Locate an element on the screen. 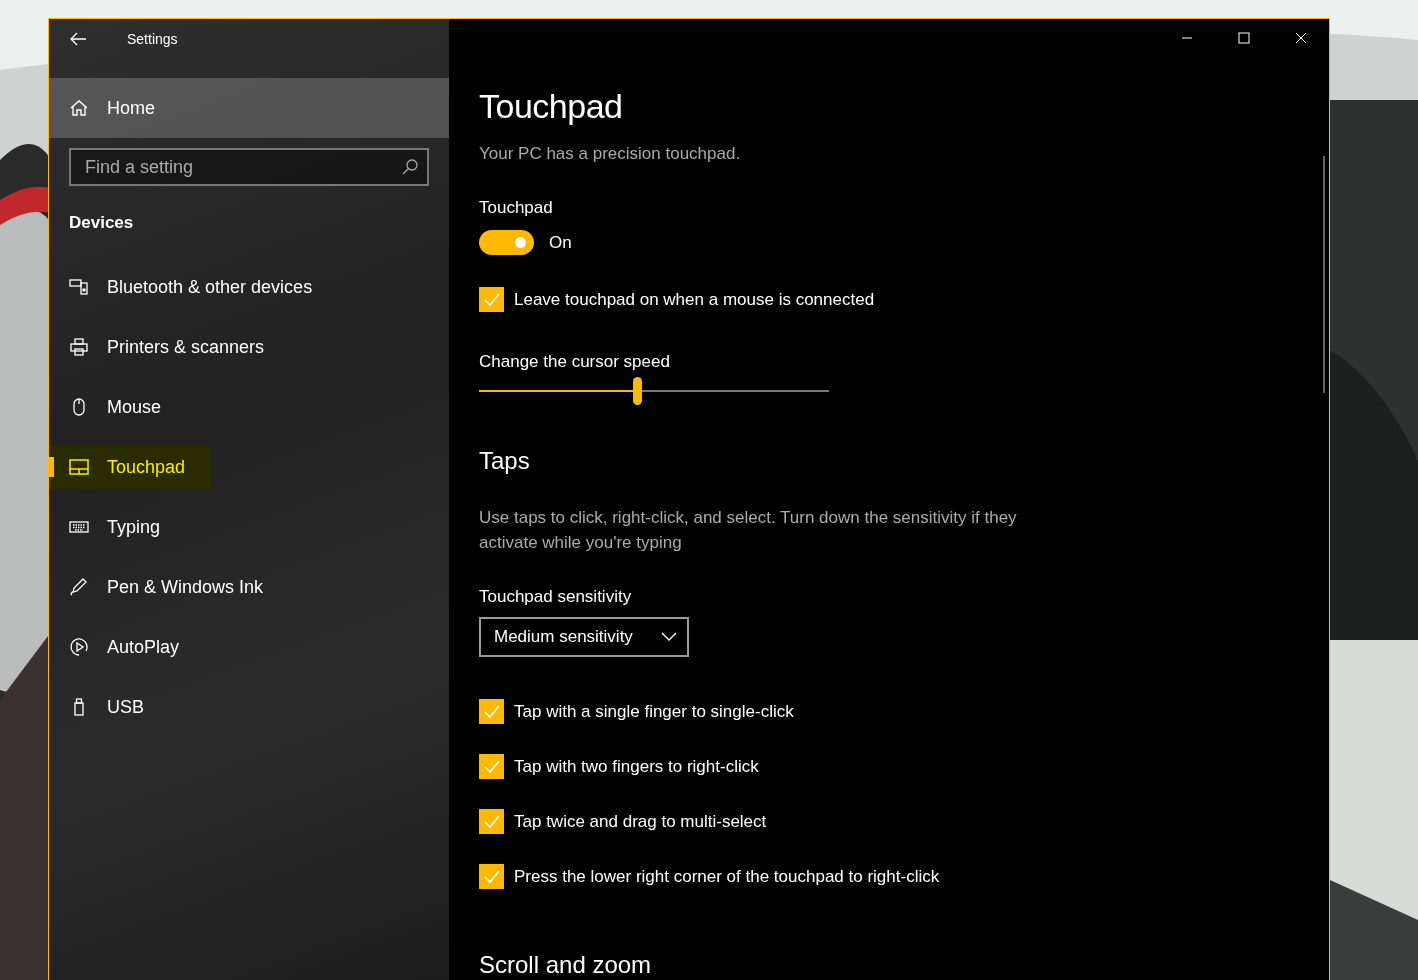  keyboard-speaker-icon is located at coordinates (79, 287).